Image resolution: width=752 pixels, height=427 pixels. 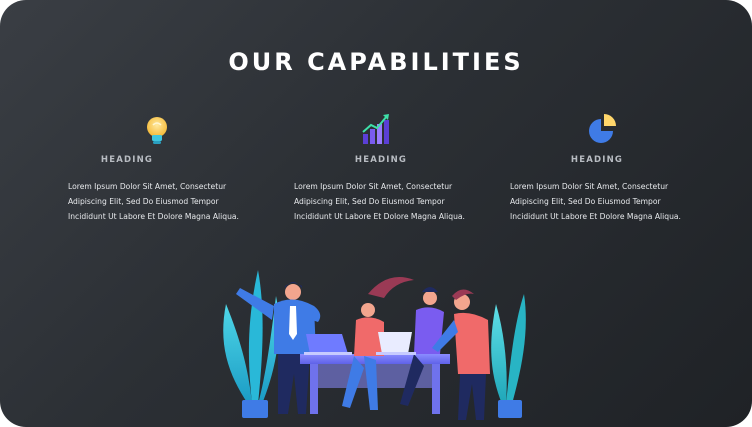 What do you see at coordinates (376, 62) in the screenshot?
I see `section-title: OUR CAPABILITIES` at bounding box center [376, 62].